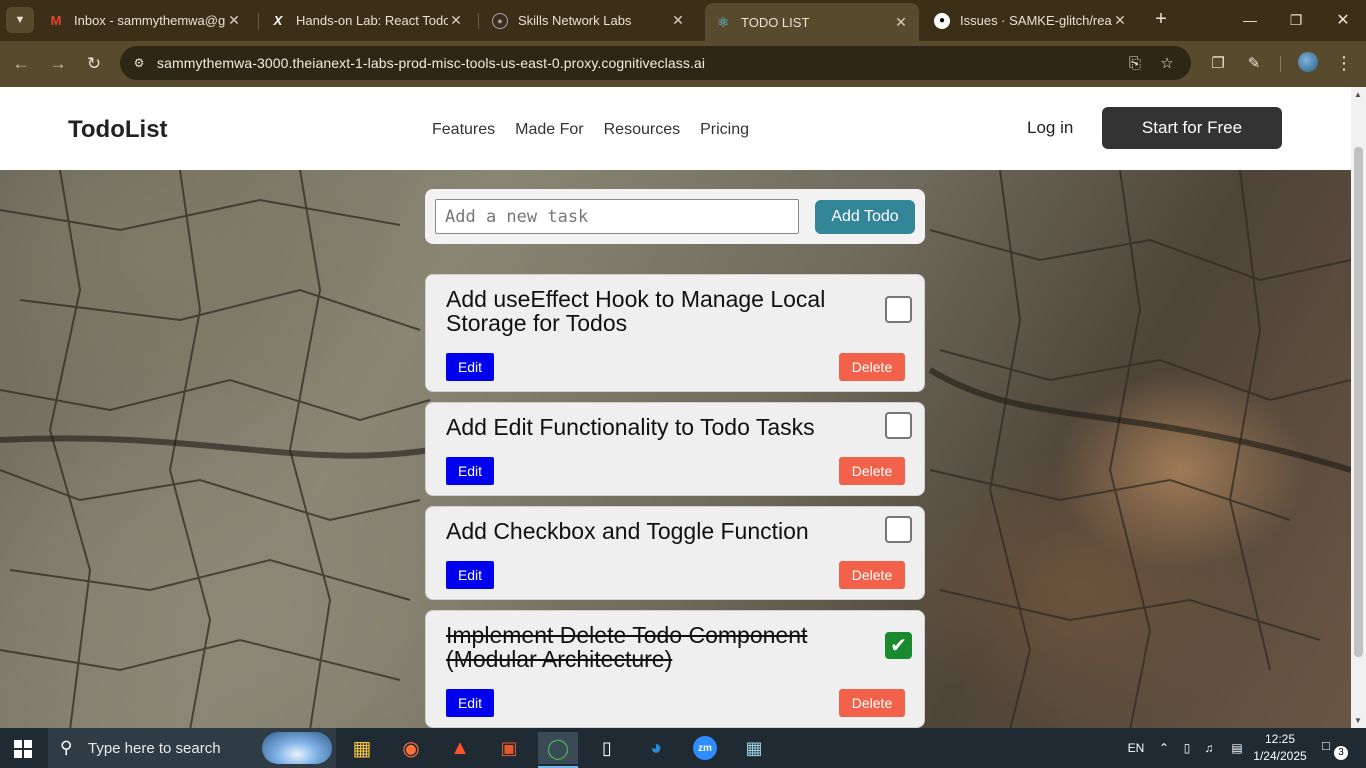  What do you see at coordinates (1136, 748) in the screenshot?
I see `language-indicator: EN` at bounding box center [1136, 748].